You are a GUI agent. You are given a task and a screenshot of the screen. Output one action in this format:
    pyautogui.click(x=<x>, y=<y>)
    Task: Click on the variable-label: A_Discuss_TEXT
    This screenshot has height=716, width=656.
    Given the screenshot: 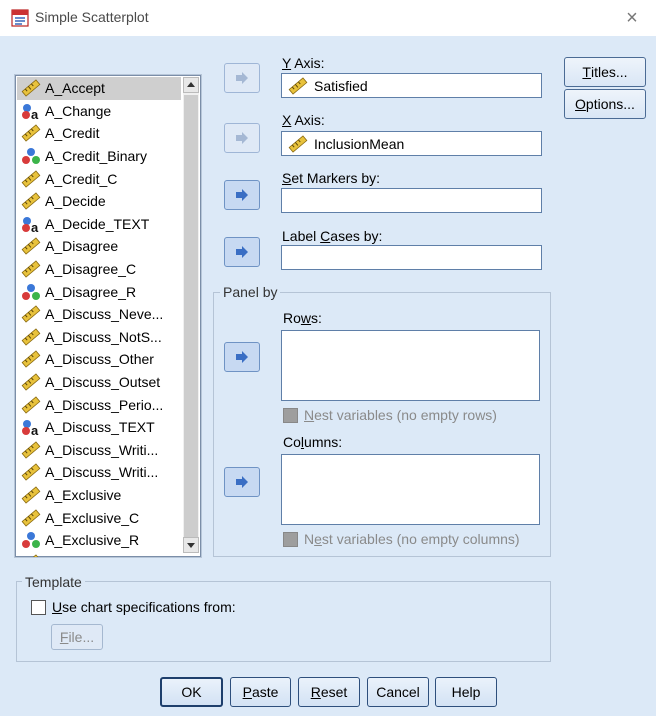 What is the action you would take?
    pyautogui.click(x=100, y=427)
    